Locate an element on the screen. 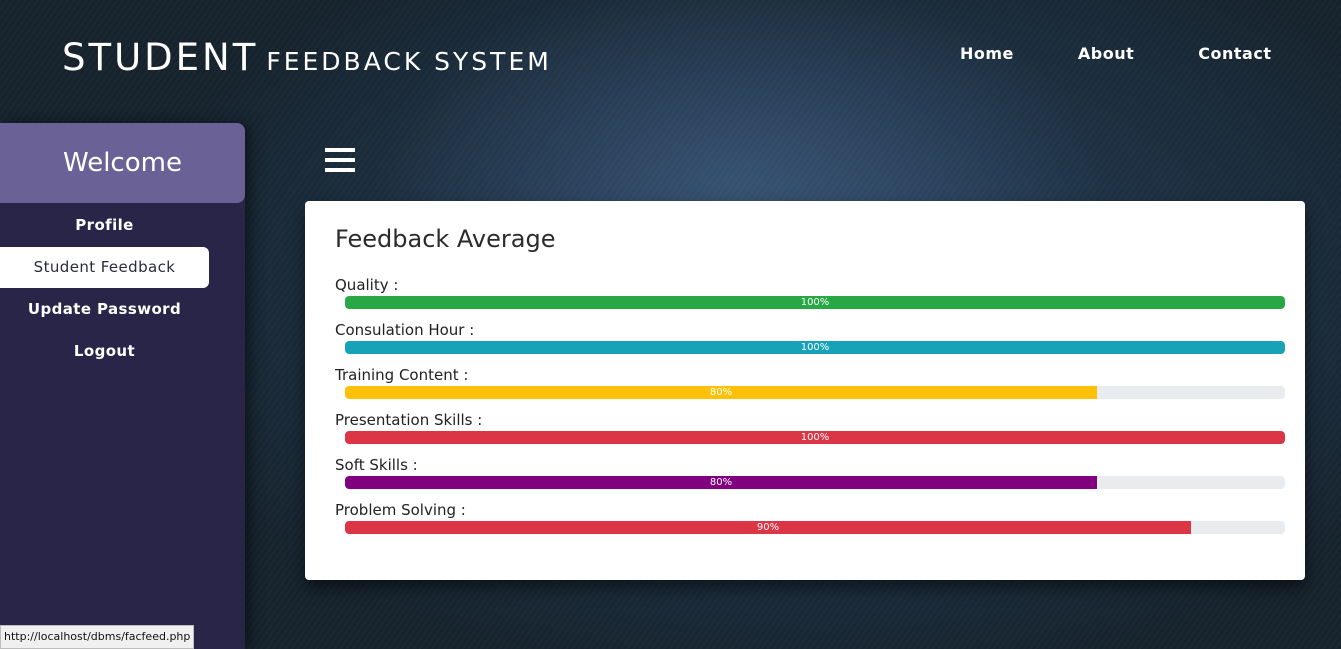  sidebar-item-profile: Profile is located at coordinates (104, 225).